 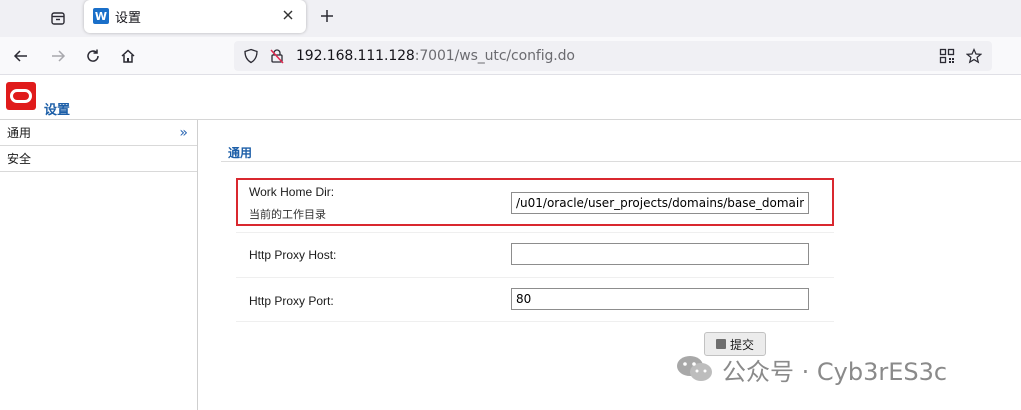 What do you see at coordinates (98, 133) in the screenshot?
I see `sidebar-item-general: 通用 »` at bounding box center [98, 133].